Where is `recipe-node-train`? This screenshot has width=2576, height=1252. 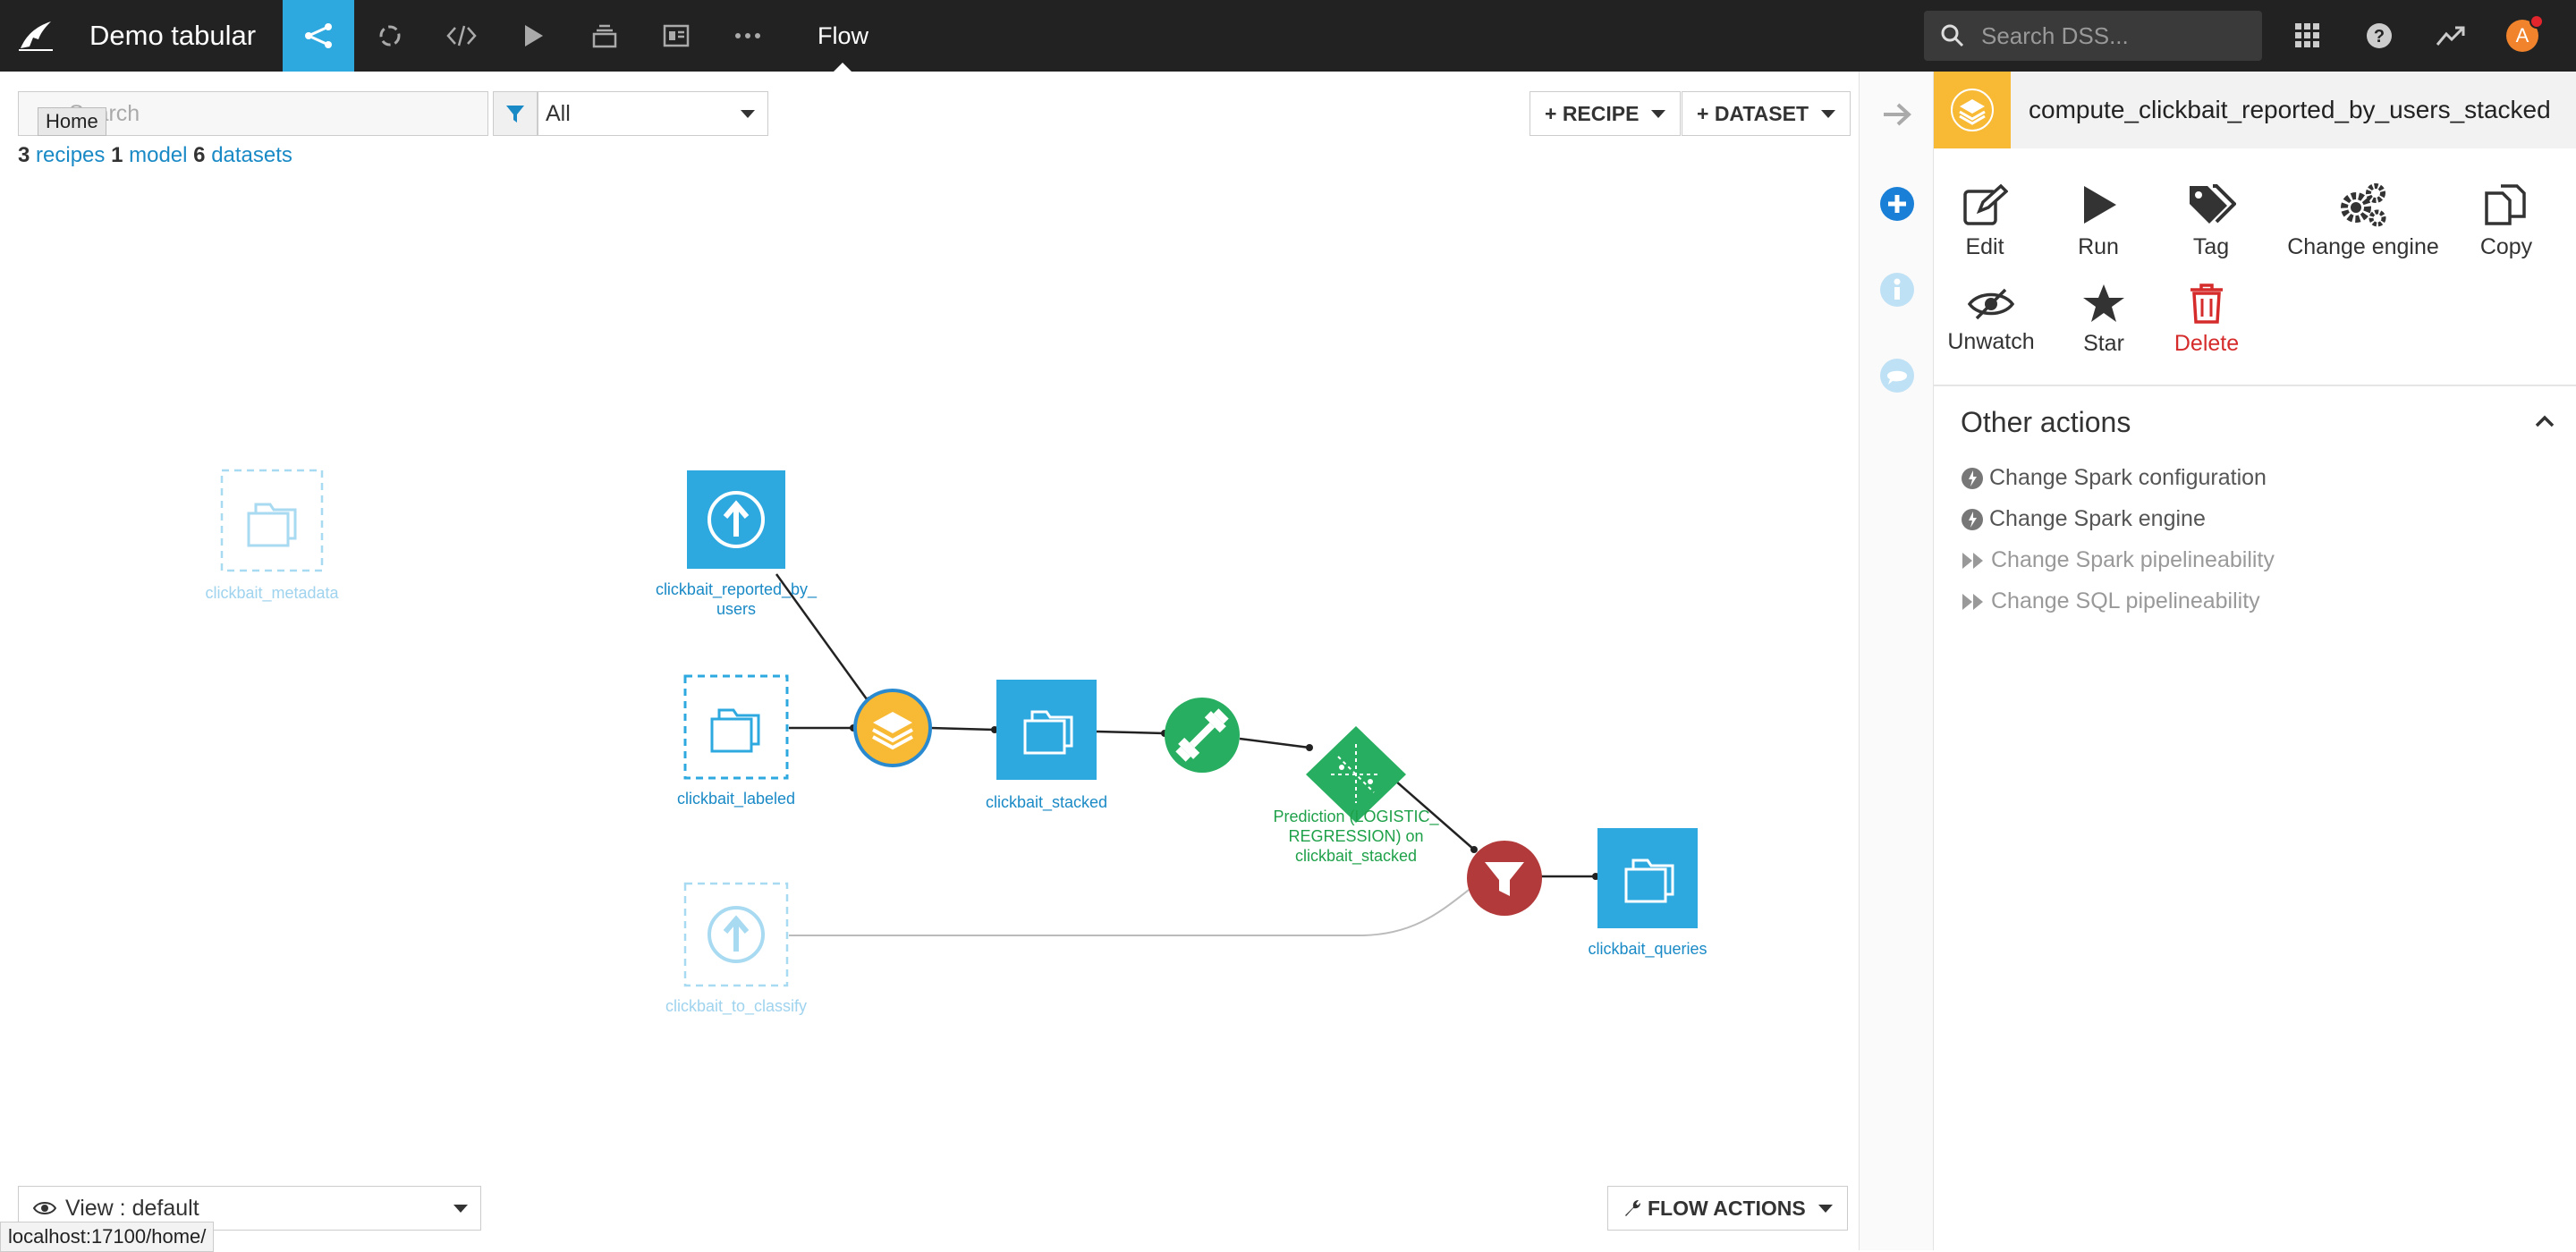 recipe-node-train is located at coordinates (1202, 735).